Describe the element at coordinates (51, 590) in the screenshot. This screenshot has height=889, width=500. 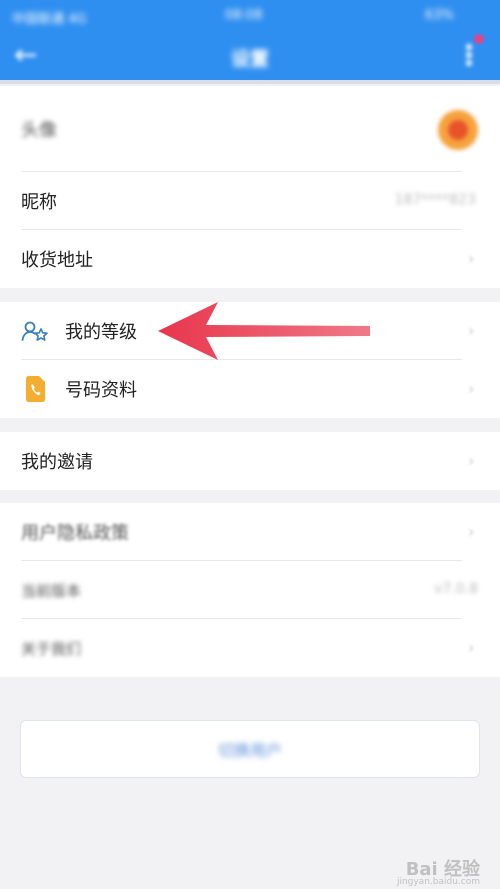
I see `version-label: 当前版本` at that location.